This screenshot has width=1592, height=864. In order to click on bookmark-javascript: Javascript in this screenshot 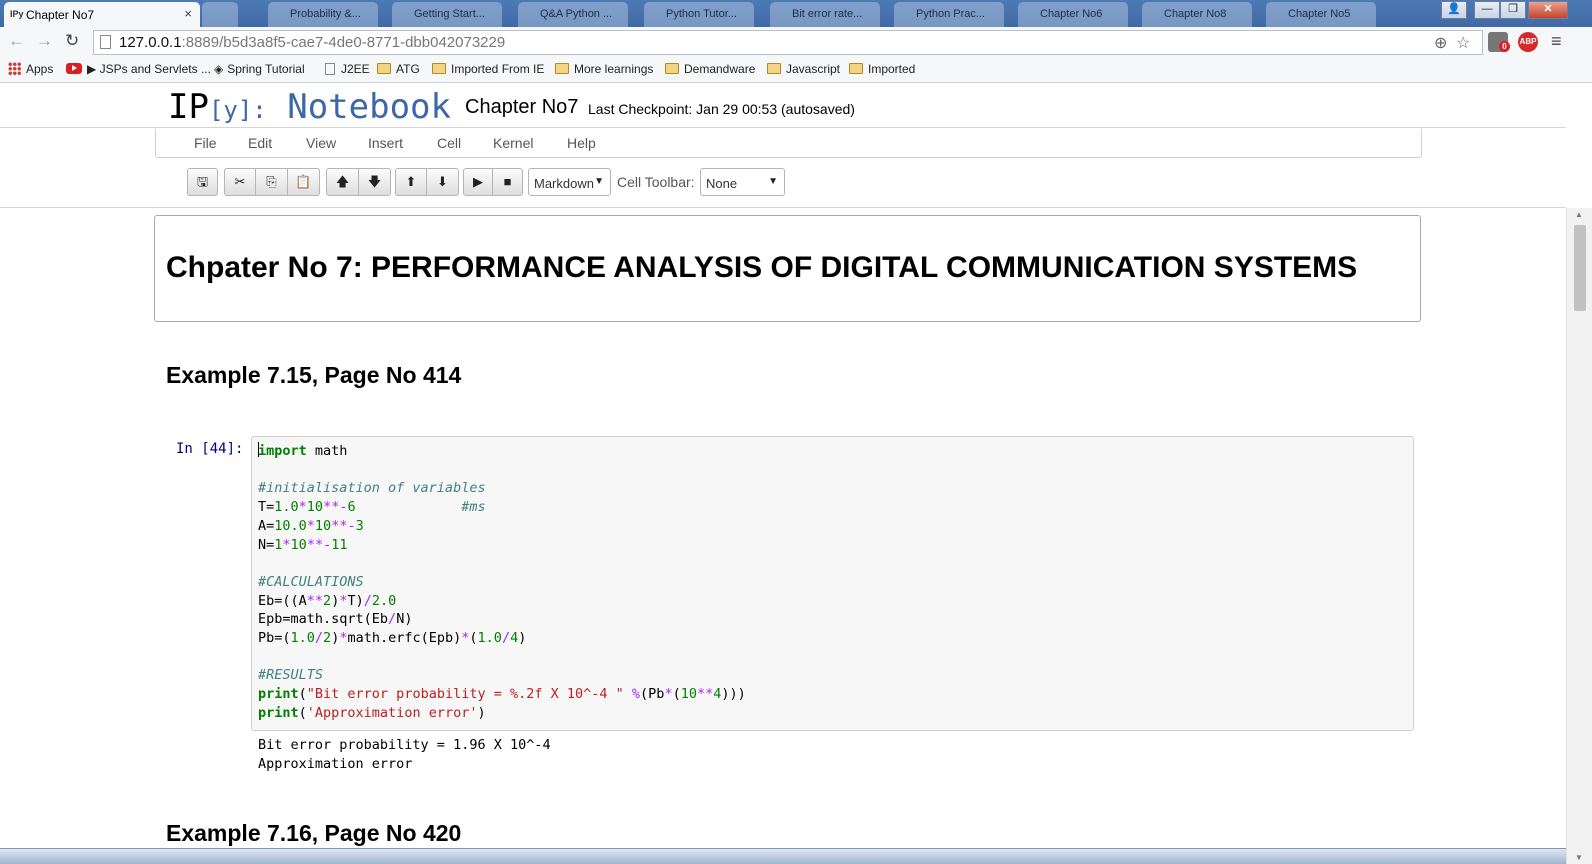, I will do `click(803, 69)`.